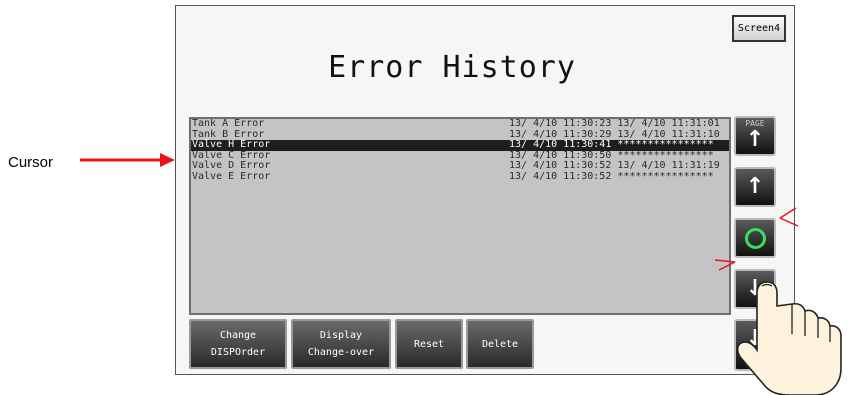 This screenshot has height=395, width=850. I want to click on change-order-line2: DISPOrder, so click(238, 352).